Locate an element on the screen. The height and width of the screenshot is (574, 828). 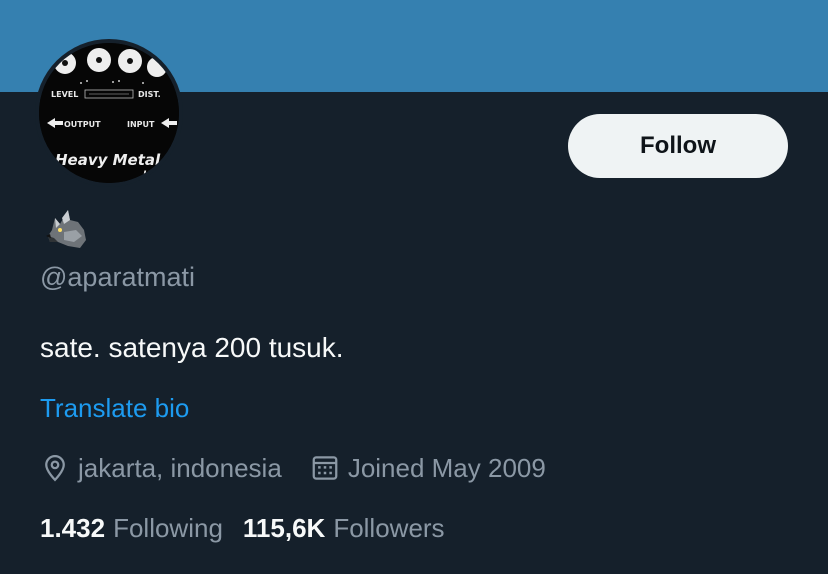
profile-meta: jakarta, indonesia Joined May 2009 is located at coordinates (293, 468).